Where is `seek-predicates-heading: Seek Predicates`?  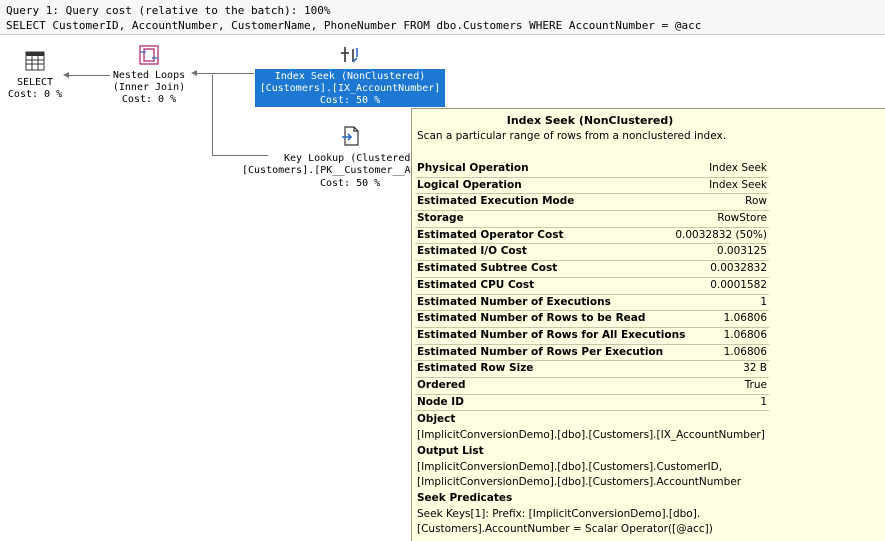 seek-predicates-heading: Seek Predicates is located at coordinates (465, 498).